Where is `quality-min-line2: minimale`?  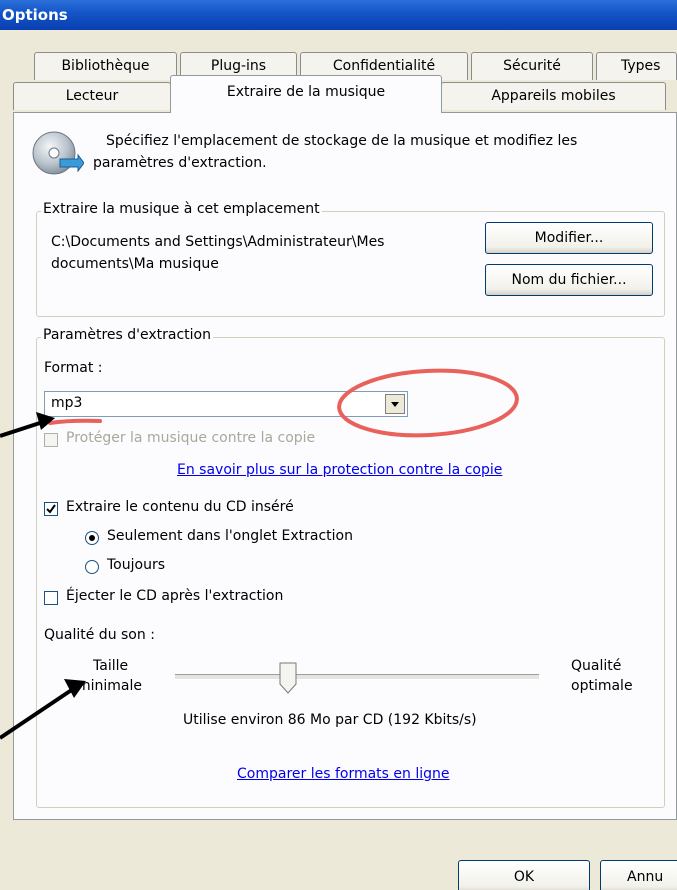
quality-min-line2: minimale is located at coordinates (110, 686).